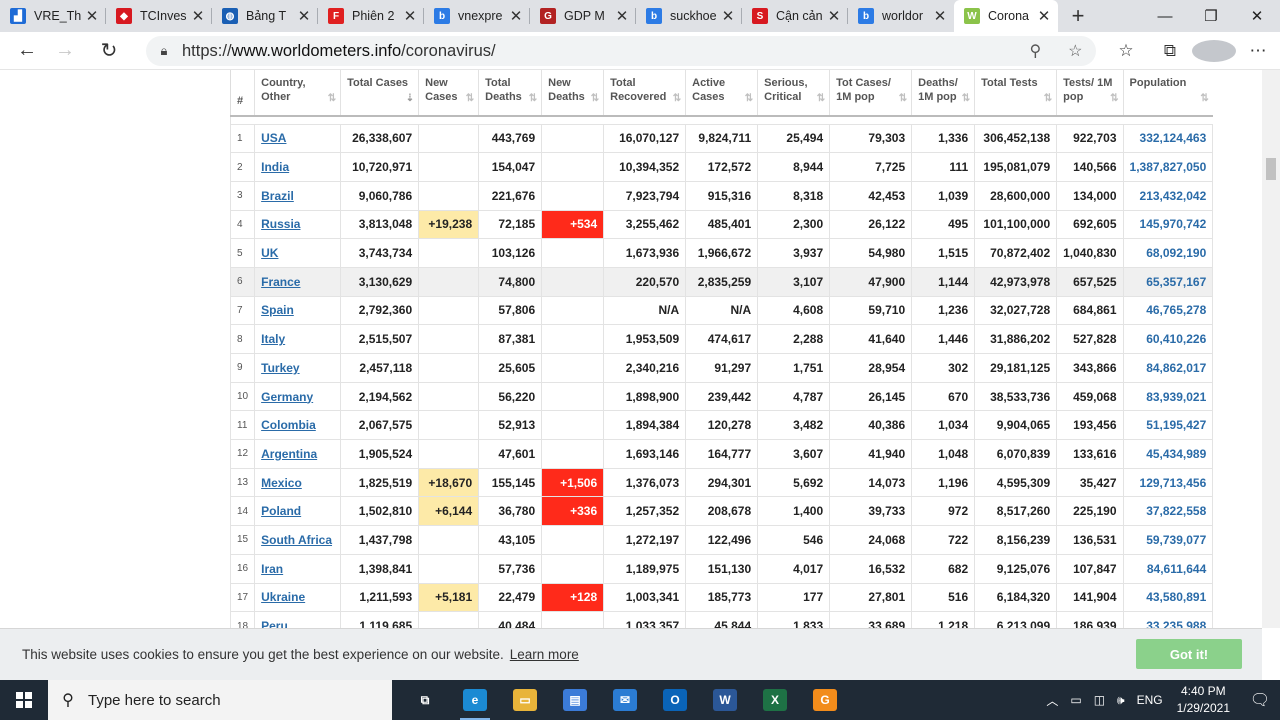 Image resolution: width=1280 pixels, height=720 pixels. What do you see at coordinates (277, 310) in the screenshot?
I see `country-link: Spain` at bounding box center [277, 310].